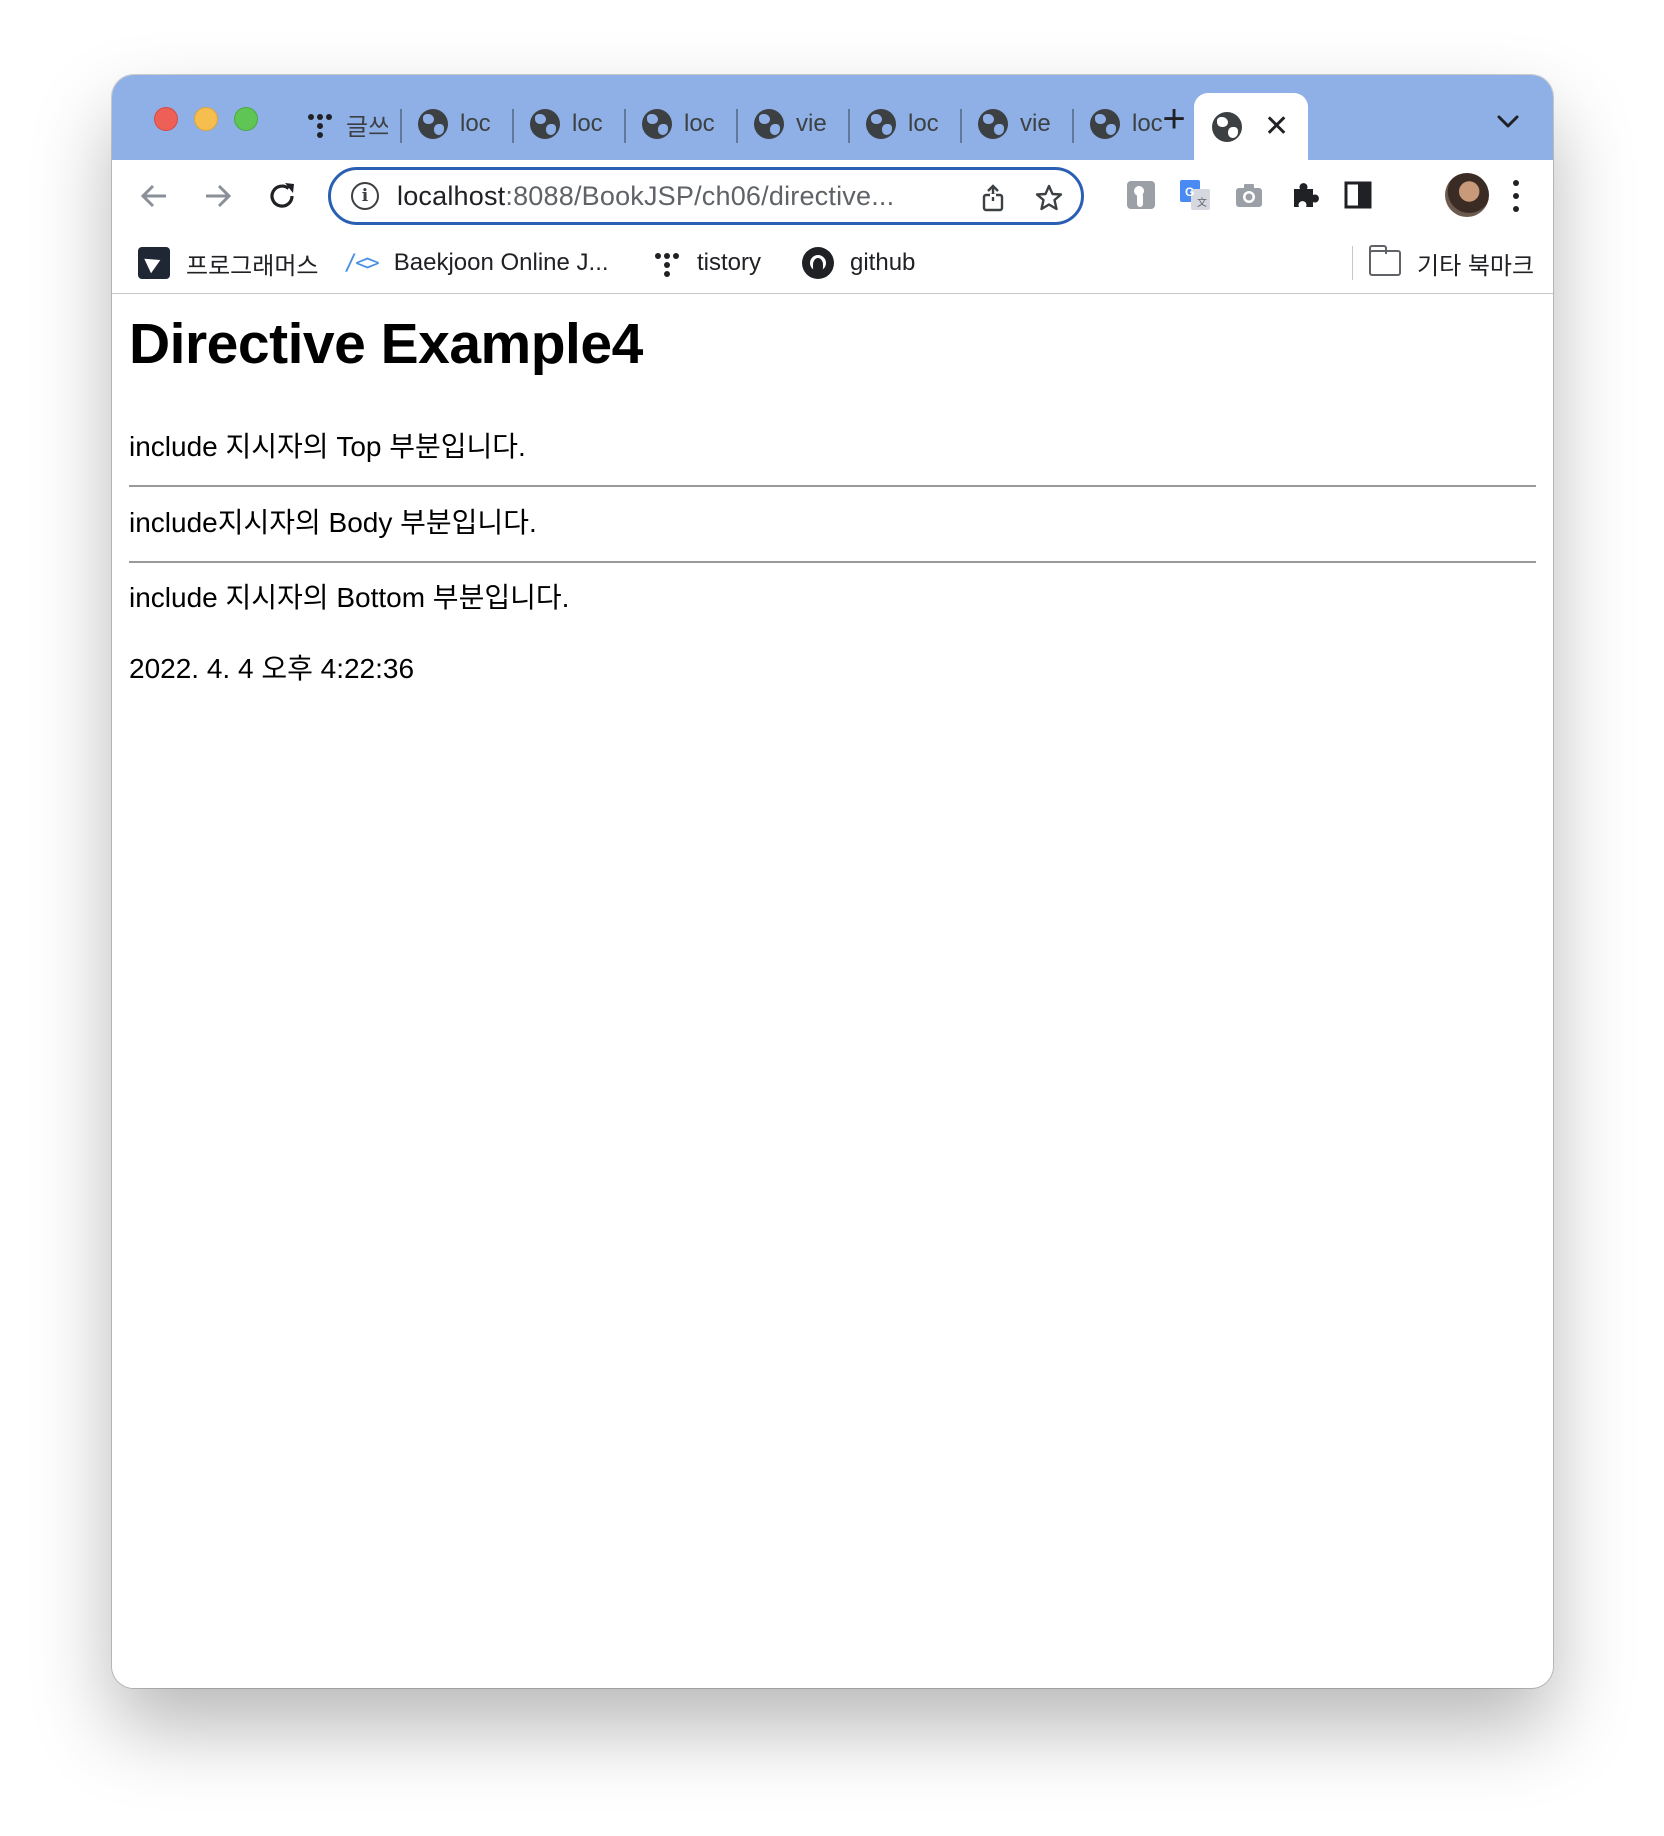 This screenshot has width=1664, height=1836. Describe the element at coordinates (458, 124) in the screenshot. I see `tab-localhost-1: loc` at that location.